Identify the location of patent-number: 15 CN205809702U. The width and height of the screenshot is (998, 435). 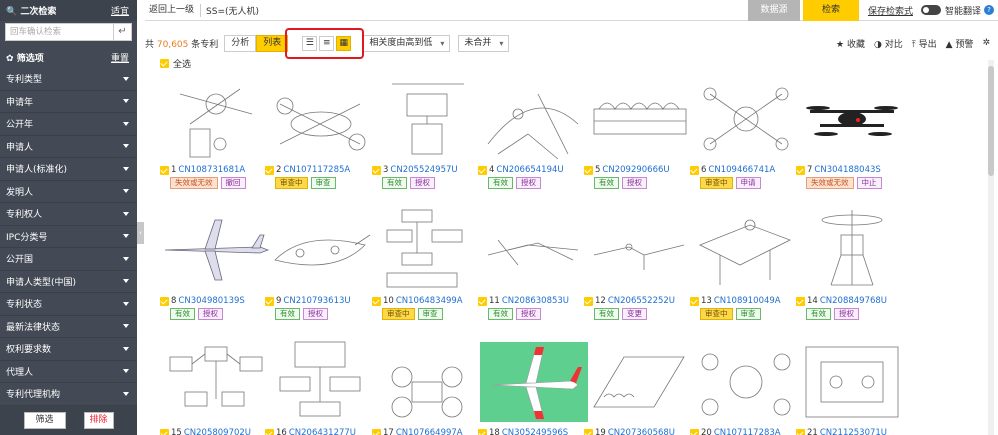
(205, 431).